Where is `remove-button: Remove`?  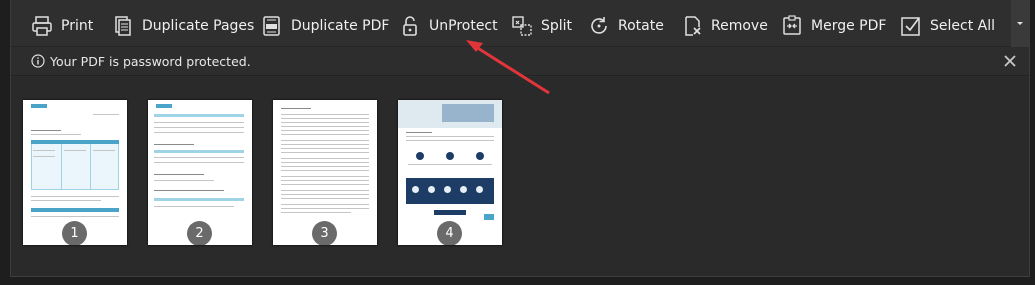 remove-button: Remove is located at coordinates (724, 26).